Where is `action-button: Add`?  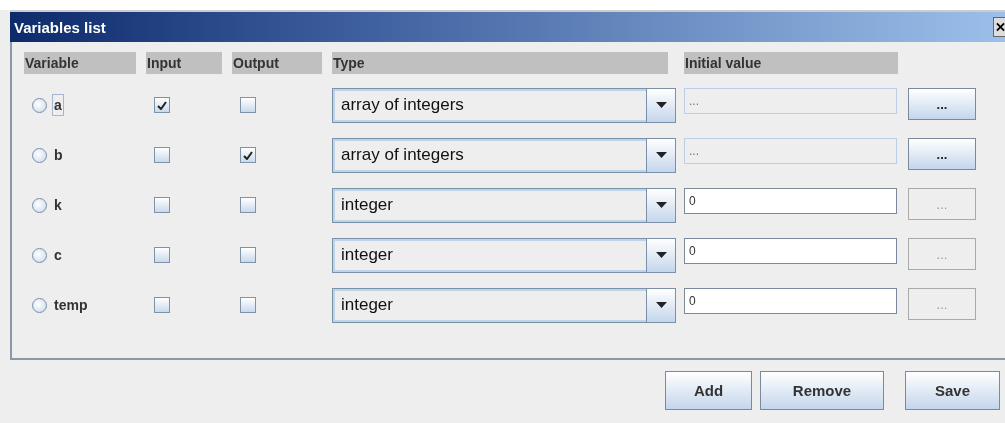 action-button: Add is located at coordinates (708, 390).